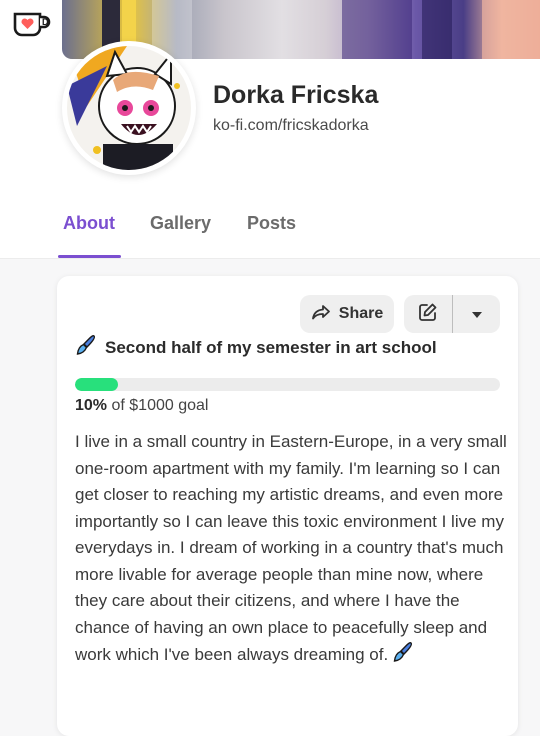 The width and height of the screenshot is (540, 736). Describe the element at coordinates (158, 405) in the screenshot. I see `goal-amount-suffix: of $1000 goal` at that location.